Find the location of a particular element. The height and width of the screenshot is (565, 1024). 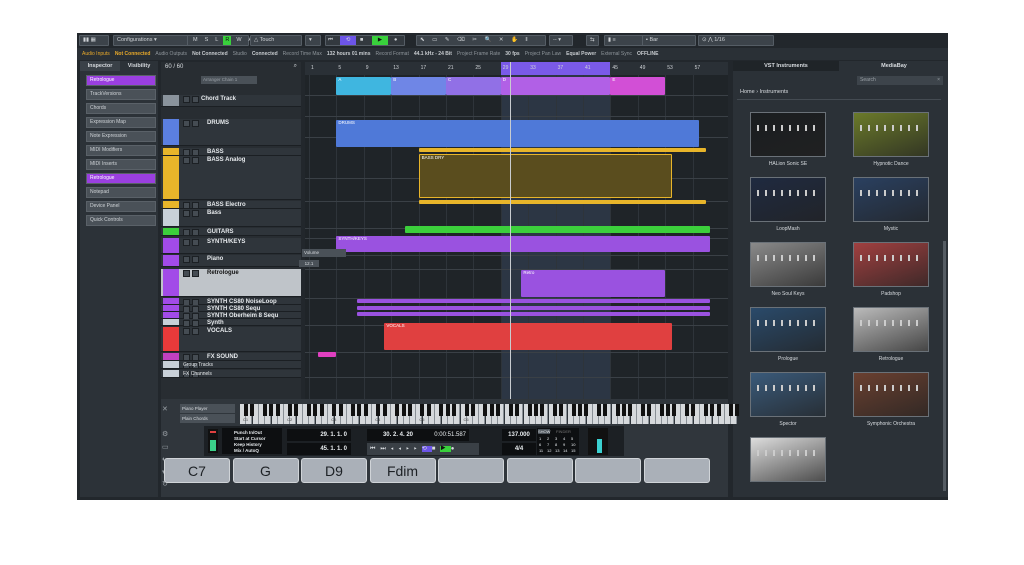

player-dropdown: Piano Player is located at coordinates (207, 408).